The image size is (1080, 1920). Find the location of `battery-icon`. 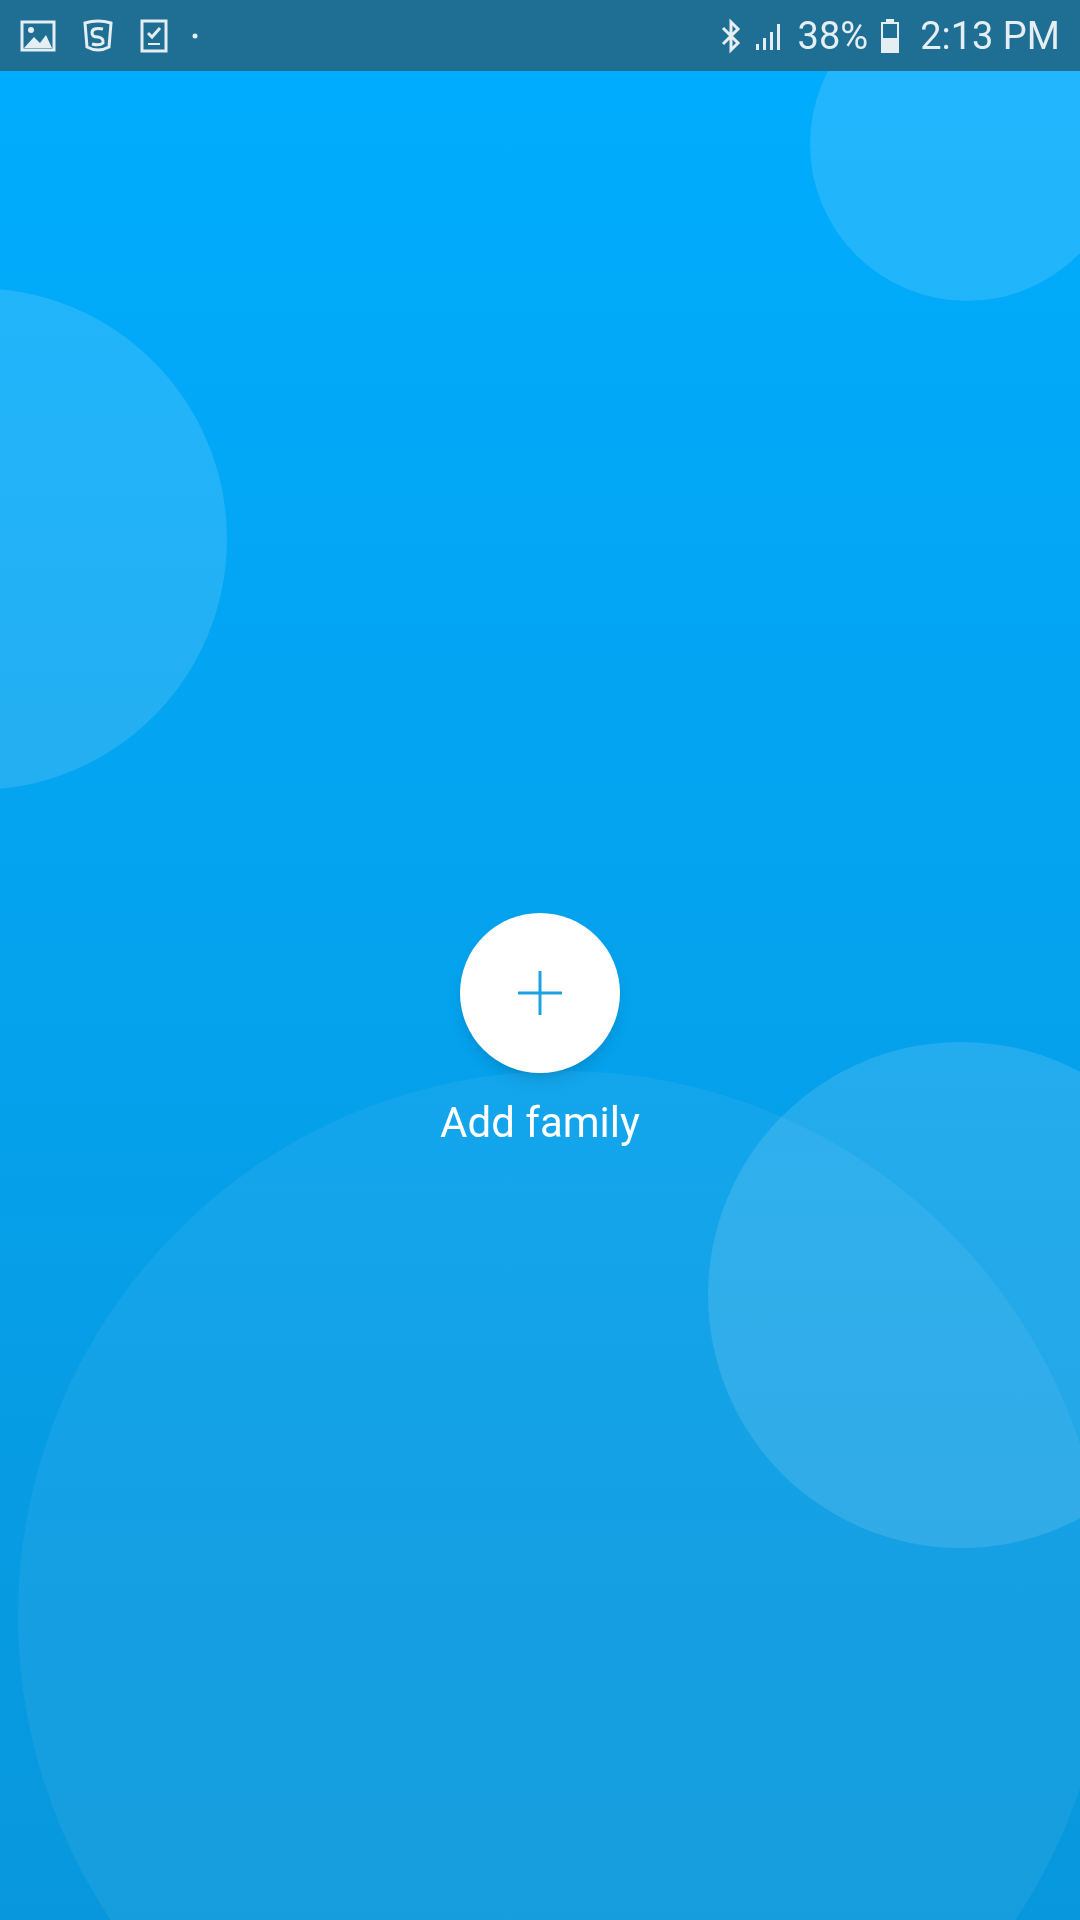

battery-icon is located at coordinates (890, 35).